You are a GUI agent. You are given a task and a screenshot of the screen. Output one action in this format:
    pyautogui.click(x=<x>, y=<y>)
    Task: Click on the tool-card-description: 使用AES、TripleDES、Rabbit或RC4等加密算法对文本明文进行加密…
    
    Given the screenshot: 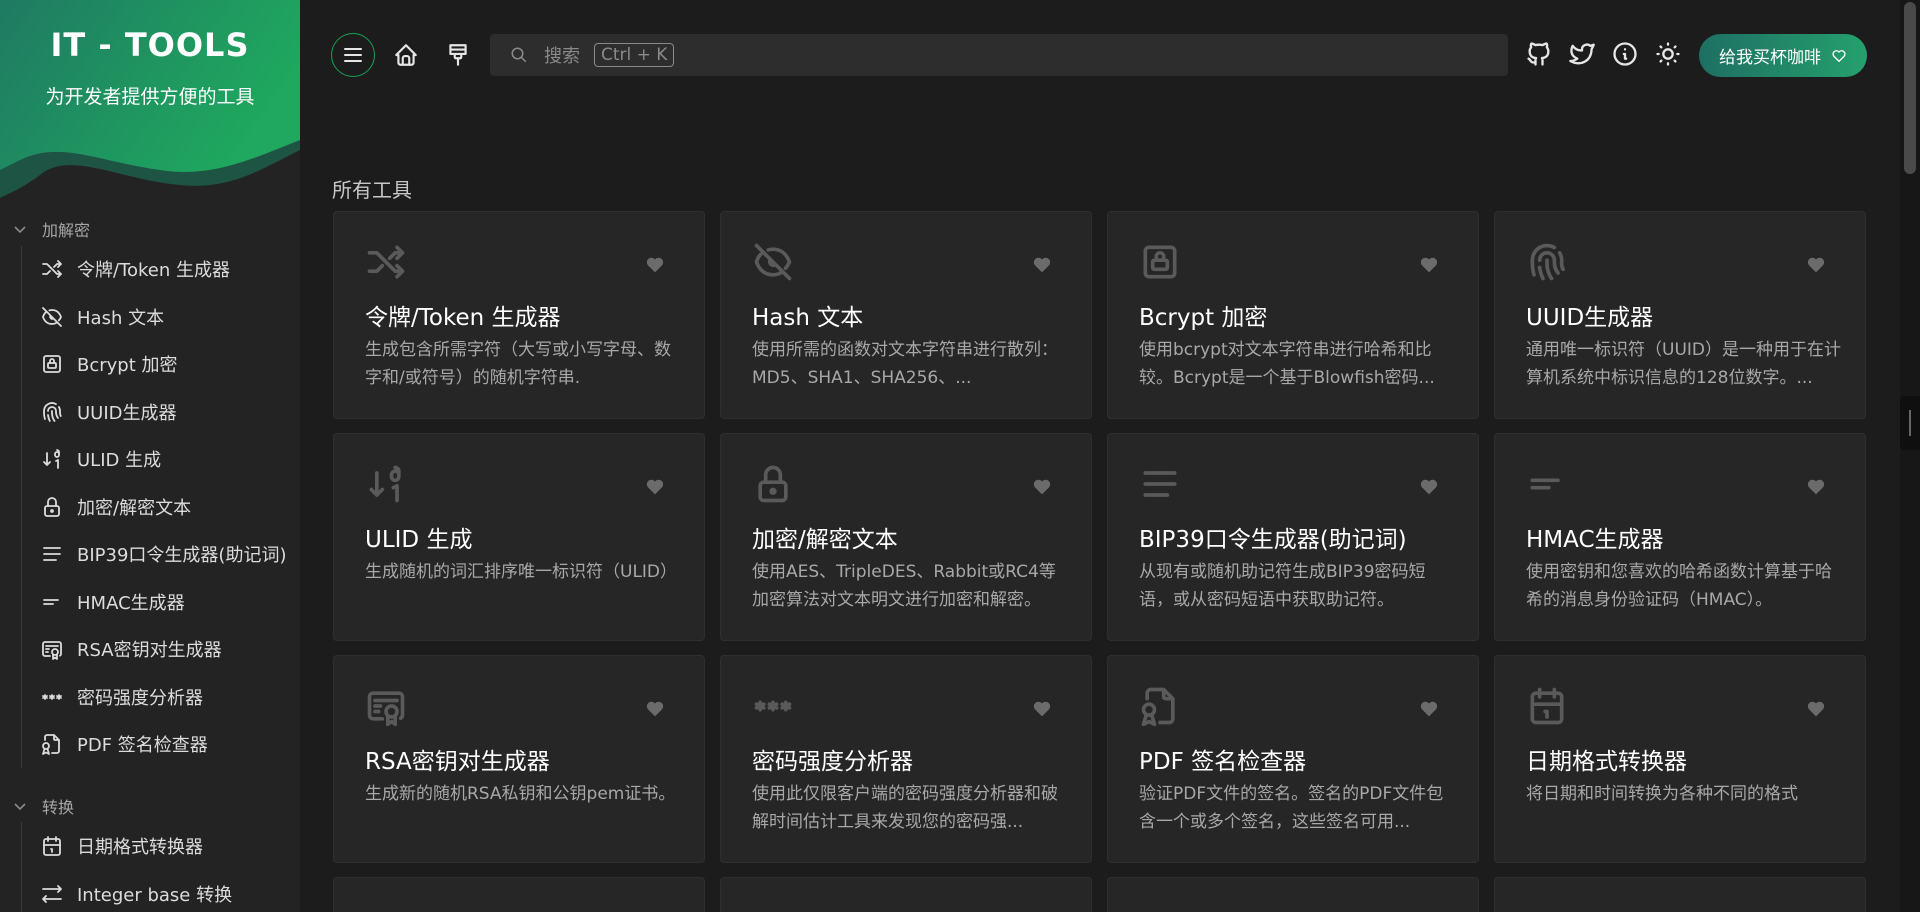 What is the action you would take?
    pyautogui.click(x=904, y=586)
    